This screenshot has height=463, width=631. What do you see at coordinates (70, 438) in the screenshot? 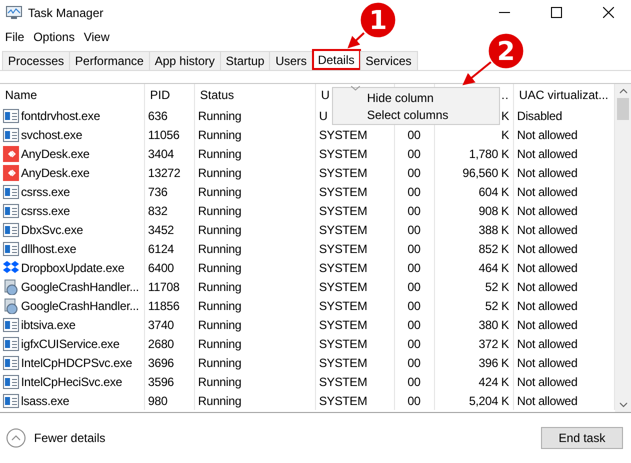
I see `fewer-details-link: Fewer details` at bounding box center [70, 438].